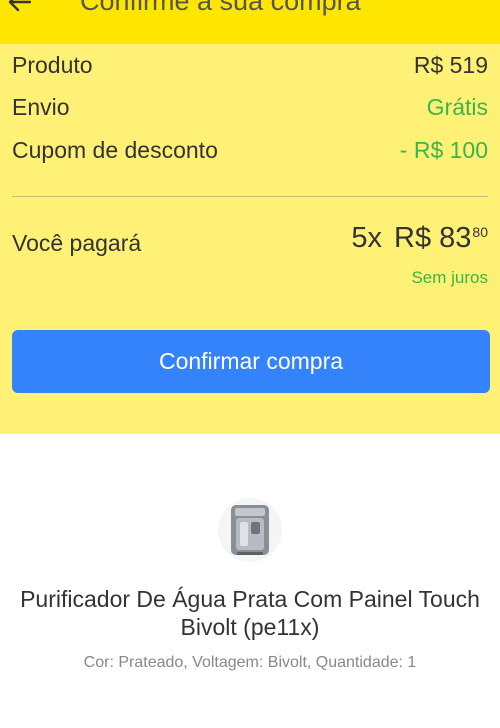  I want to click on product-image, so click(250, 530).